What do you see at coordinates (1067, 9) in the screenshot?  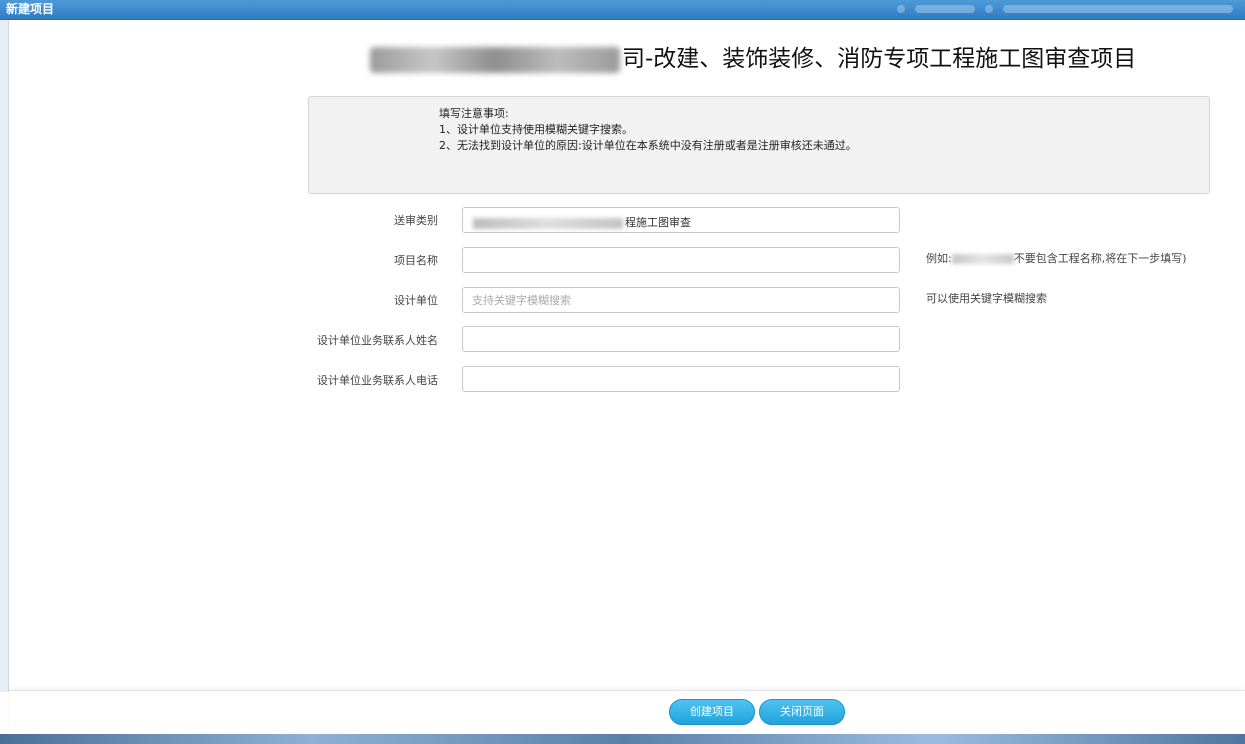 I see `titlebar-faded-links` at bounding box center [1067, 9].